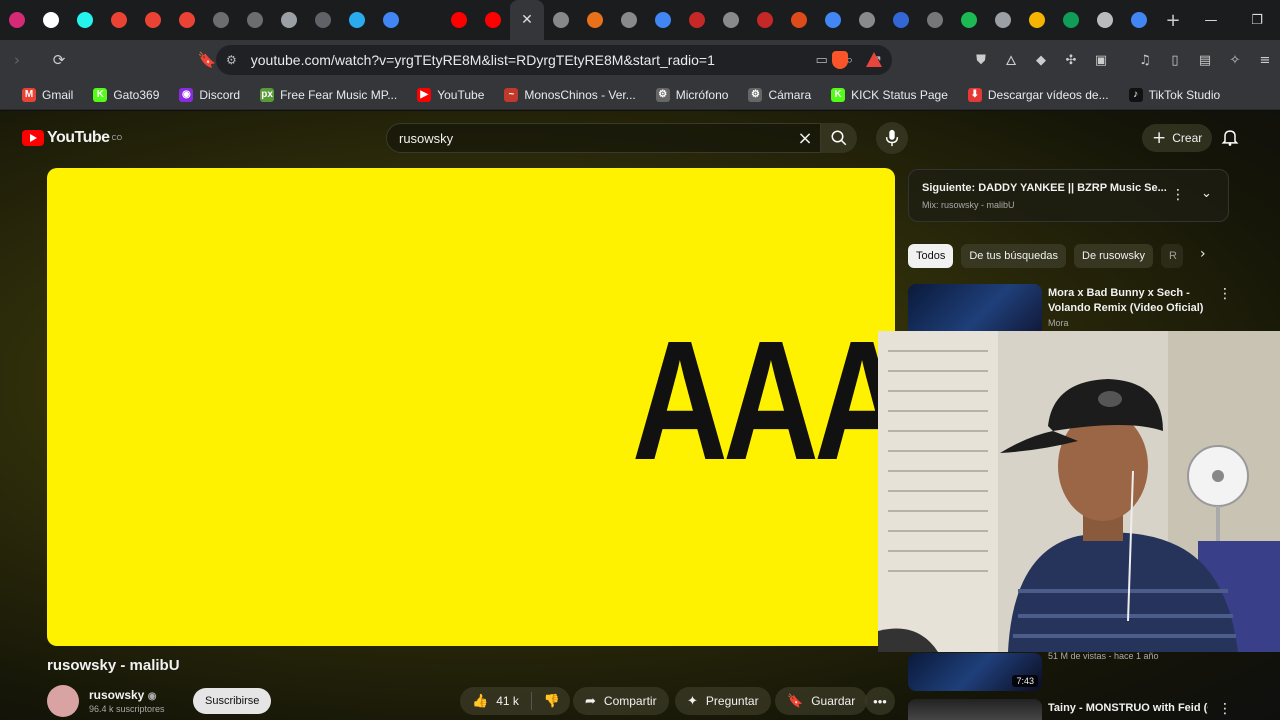  Describe the element at coordinates (1145, 60) in the screenshot. I see `media-icon: ♫` at that location.